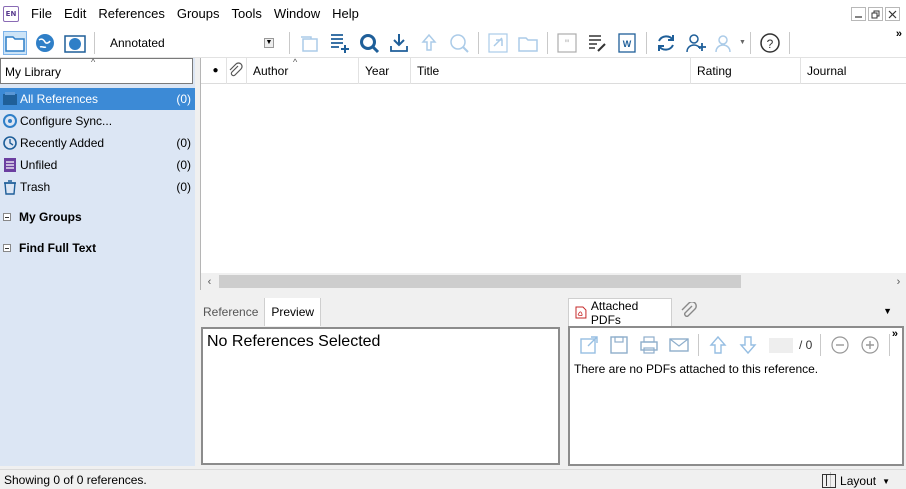  Describe the element at coordinates (770, 43) in the screenshot. I see `help-icon: ?` at that location.